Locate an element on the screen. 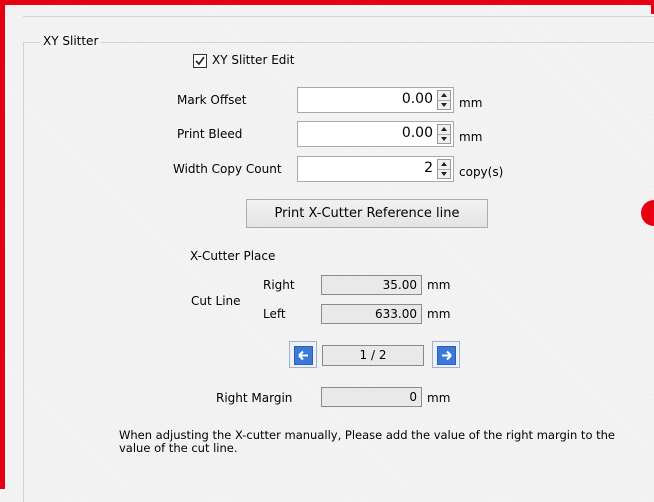 The width and height of the screenshot is (654, 502). print-bleed-value: 0.00 is located at coordinates (417, 133).